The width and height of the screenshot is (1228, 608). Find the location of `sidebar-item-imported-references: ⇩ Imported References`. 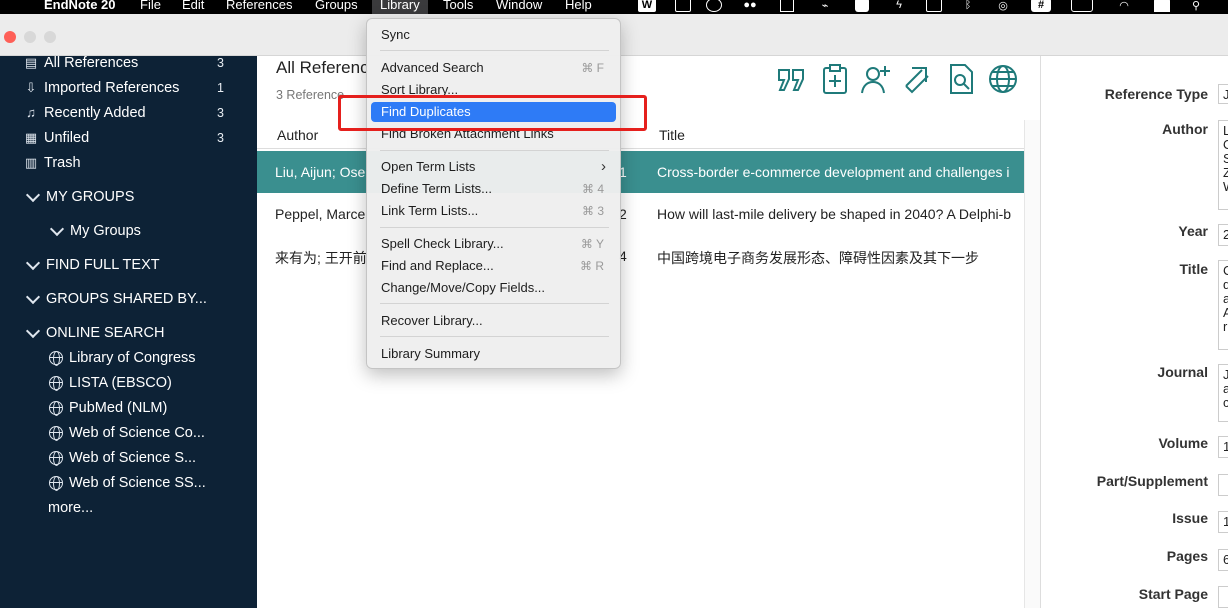

sidebar-item-imported-references: ⇩ Imported References is located at coordinates (102, 88).